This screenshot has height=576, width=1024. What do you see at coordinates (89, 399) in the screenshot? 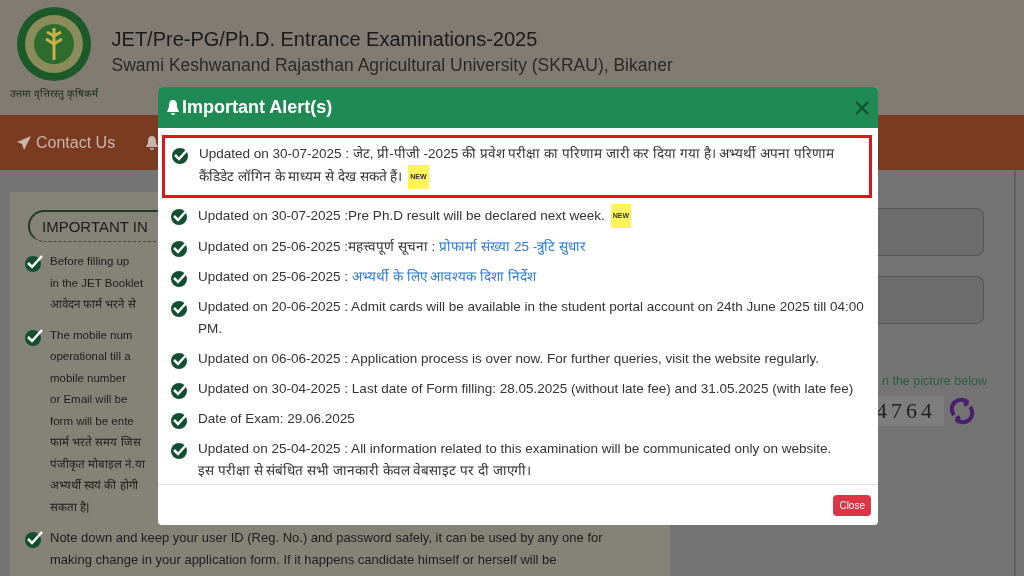
I see `info-text-line: or Email will be` at bounding box center [89, 399].